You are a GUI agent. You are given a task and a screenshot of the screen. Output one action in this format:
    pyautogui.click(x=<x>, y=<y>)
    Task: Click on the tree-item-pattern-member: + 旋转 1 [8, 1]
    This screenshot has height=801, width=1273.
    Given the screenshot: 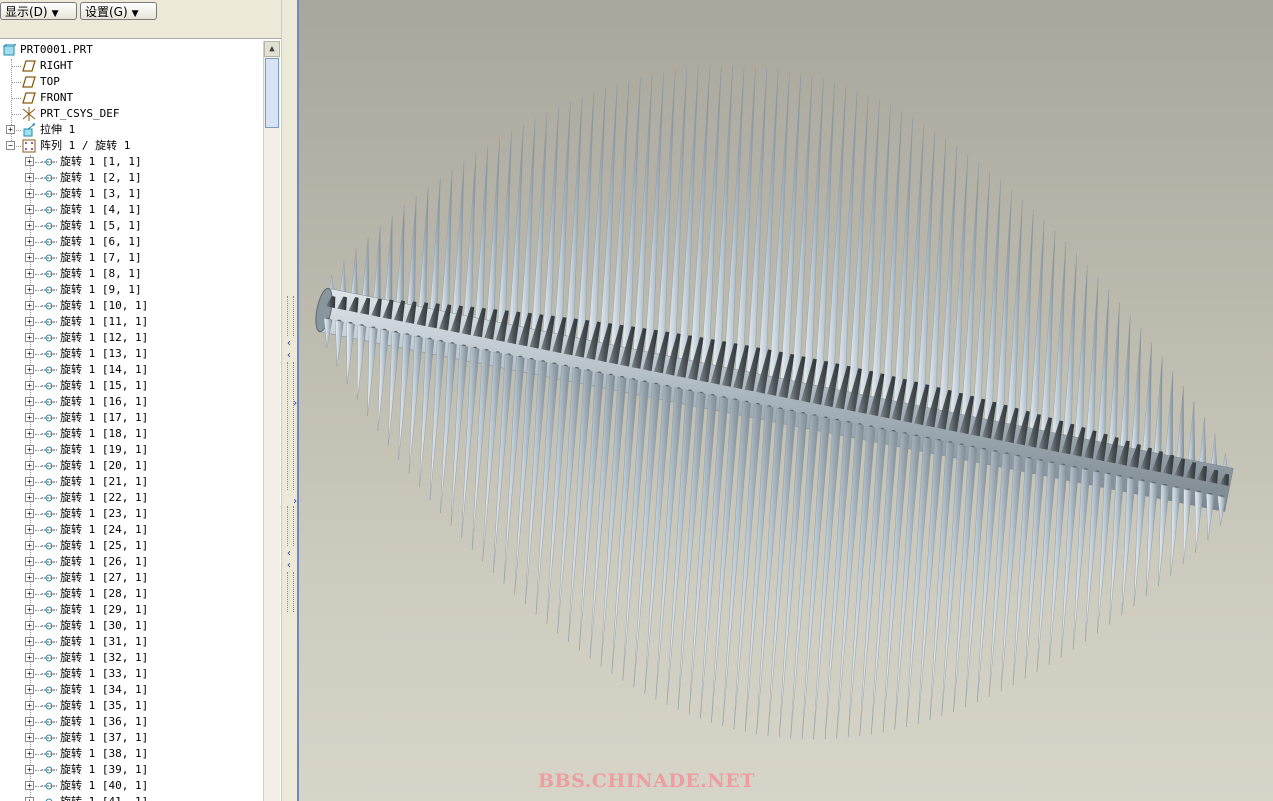 What is the action you would take?
    pyautogui.click(x=131, y=274)
    